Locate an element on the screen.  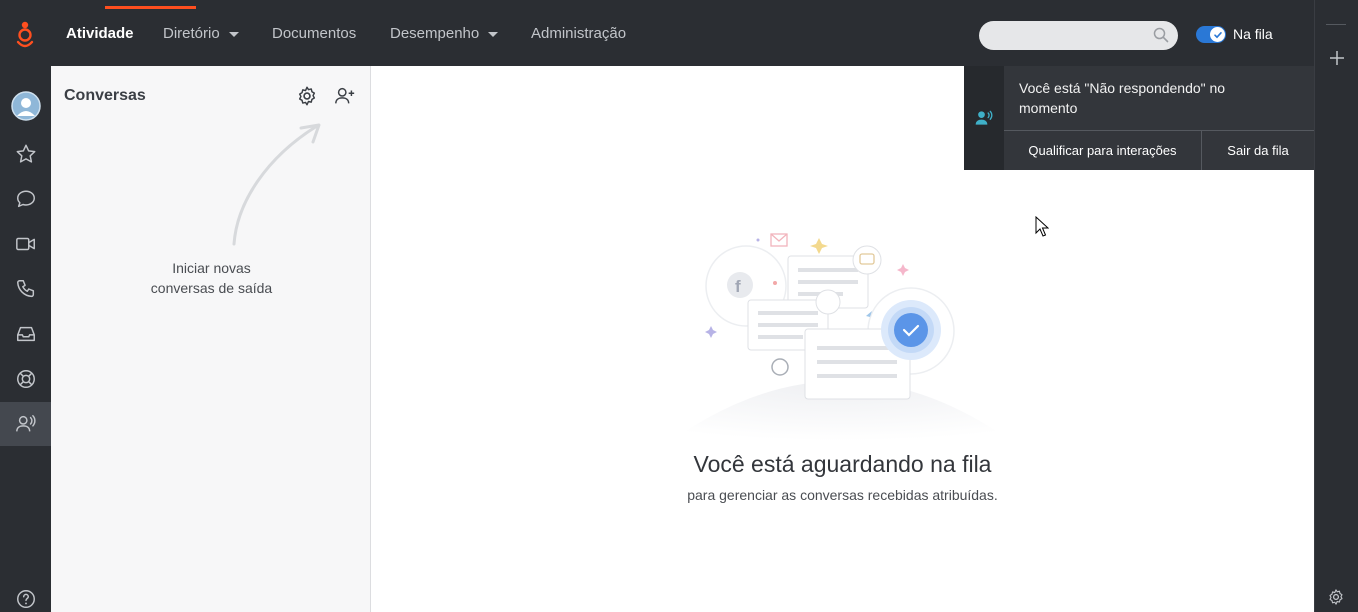
avatar is located at coordinates (25, 106).